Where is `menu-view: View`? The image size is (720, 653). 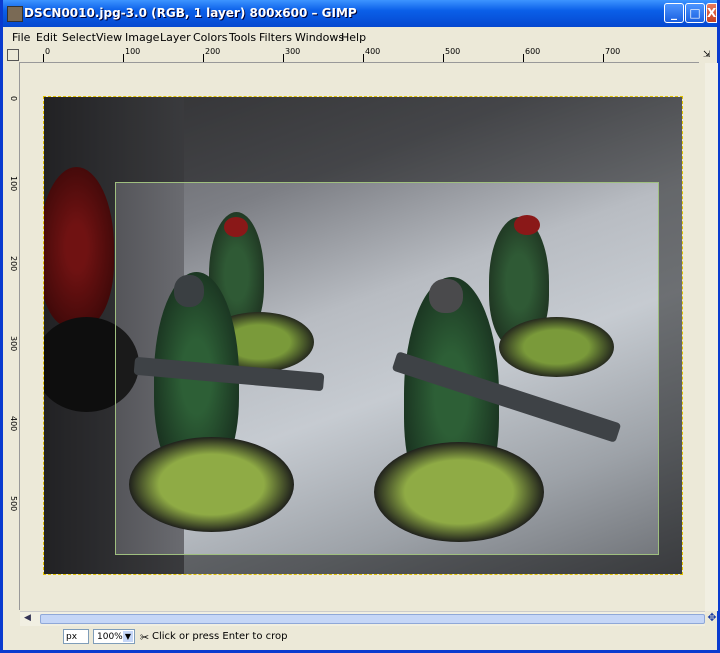
menu-view: View is located at coordinates (109, 37).